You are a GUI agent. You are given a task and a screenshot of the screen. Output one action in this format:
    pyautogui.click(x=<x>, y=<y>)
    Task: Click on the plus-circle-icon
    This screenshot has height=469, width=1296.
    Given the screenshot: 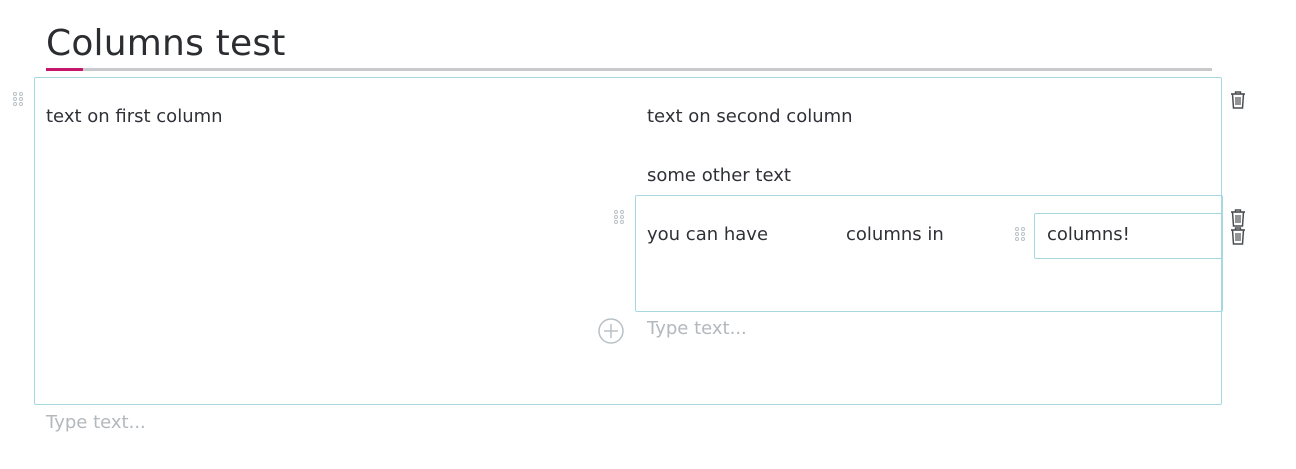 What is the action you would take?
    pyautogui.click(x=611, y=331)
    